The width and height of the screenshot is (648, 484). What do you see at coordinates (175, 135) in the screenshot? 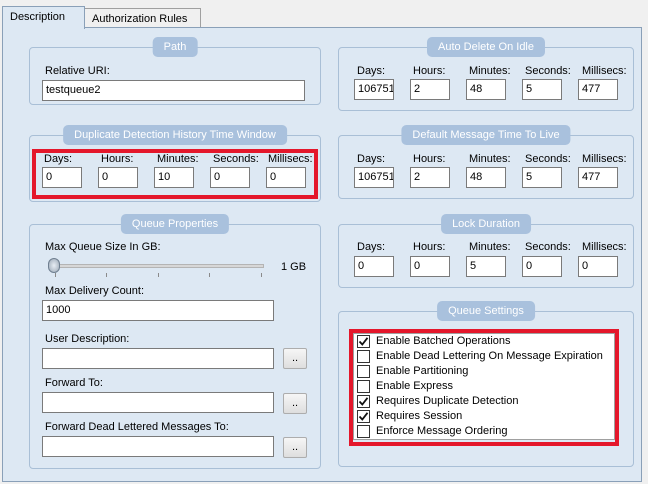
I see `dup-detection-group-title: Duplicate Detection History Time Window` at bounding box center [175, 135].